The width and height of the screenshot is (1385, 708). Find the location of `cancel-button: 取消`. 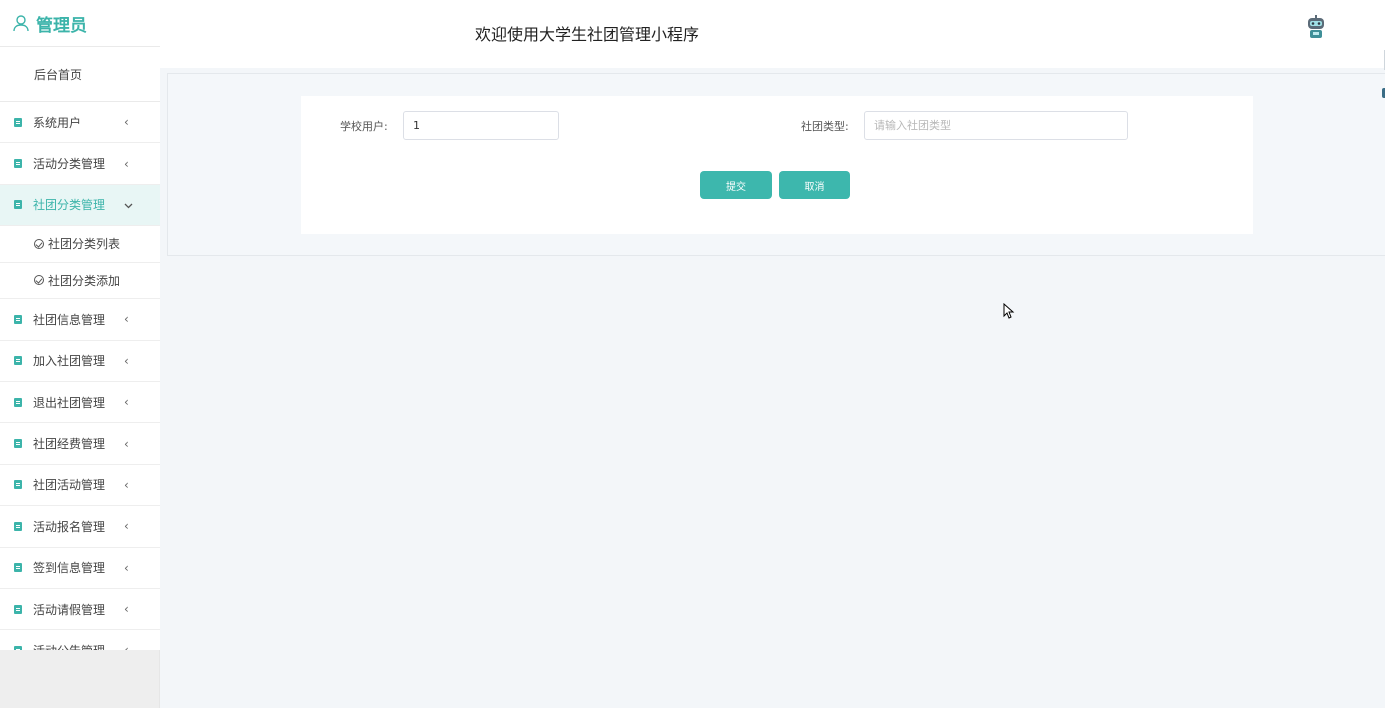

cancel-button: 取消 is located at coordinates (814, 185).